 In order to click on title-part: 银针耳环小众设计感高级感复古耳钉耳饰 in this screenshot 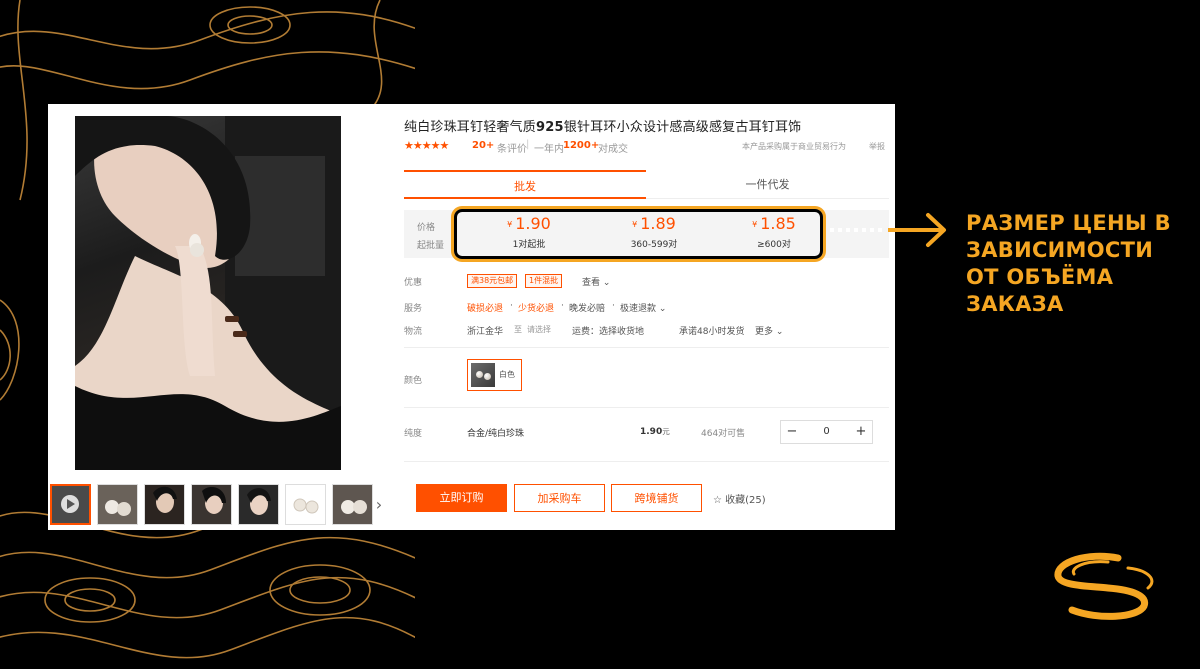, I will do `click(682, 127)`.